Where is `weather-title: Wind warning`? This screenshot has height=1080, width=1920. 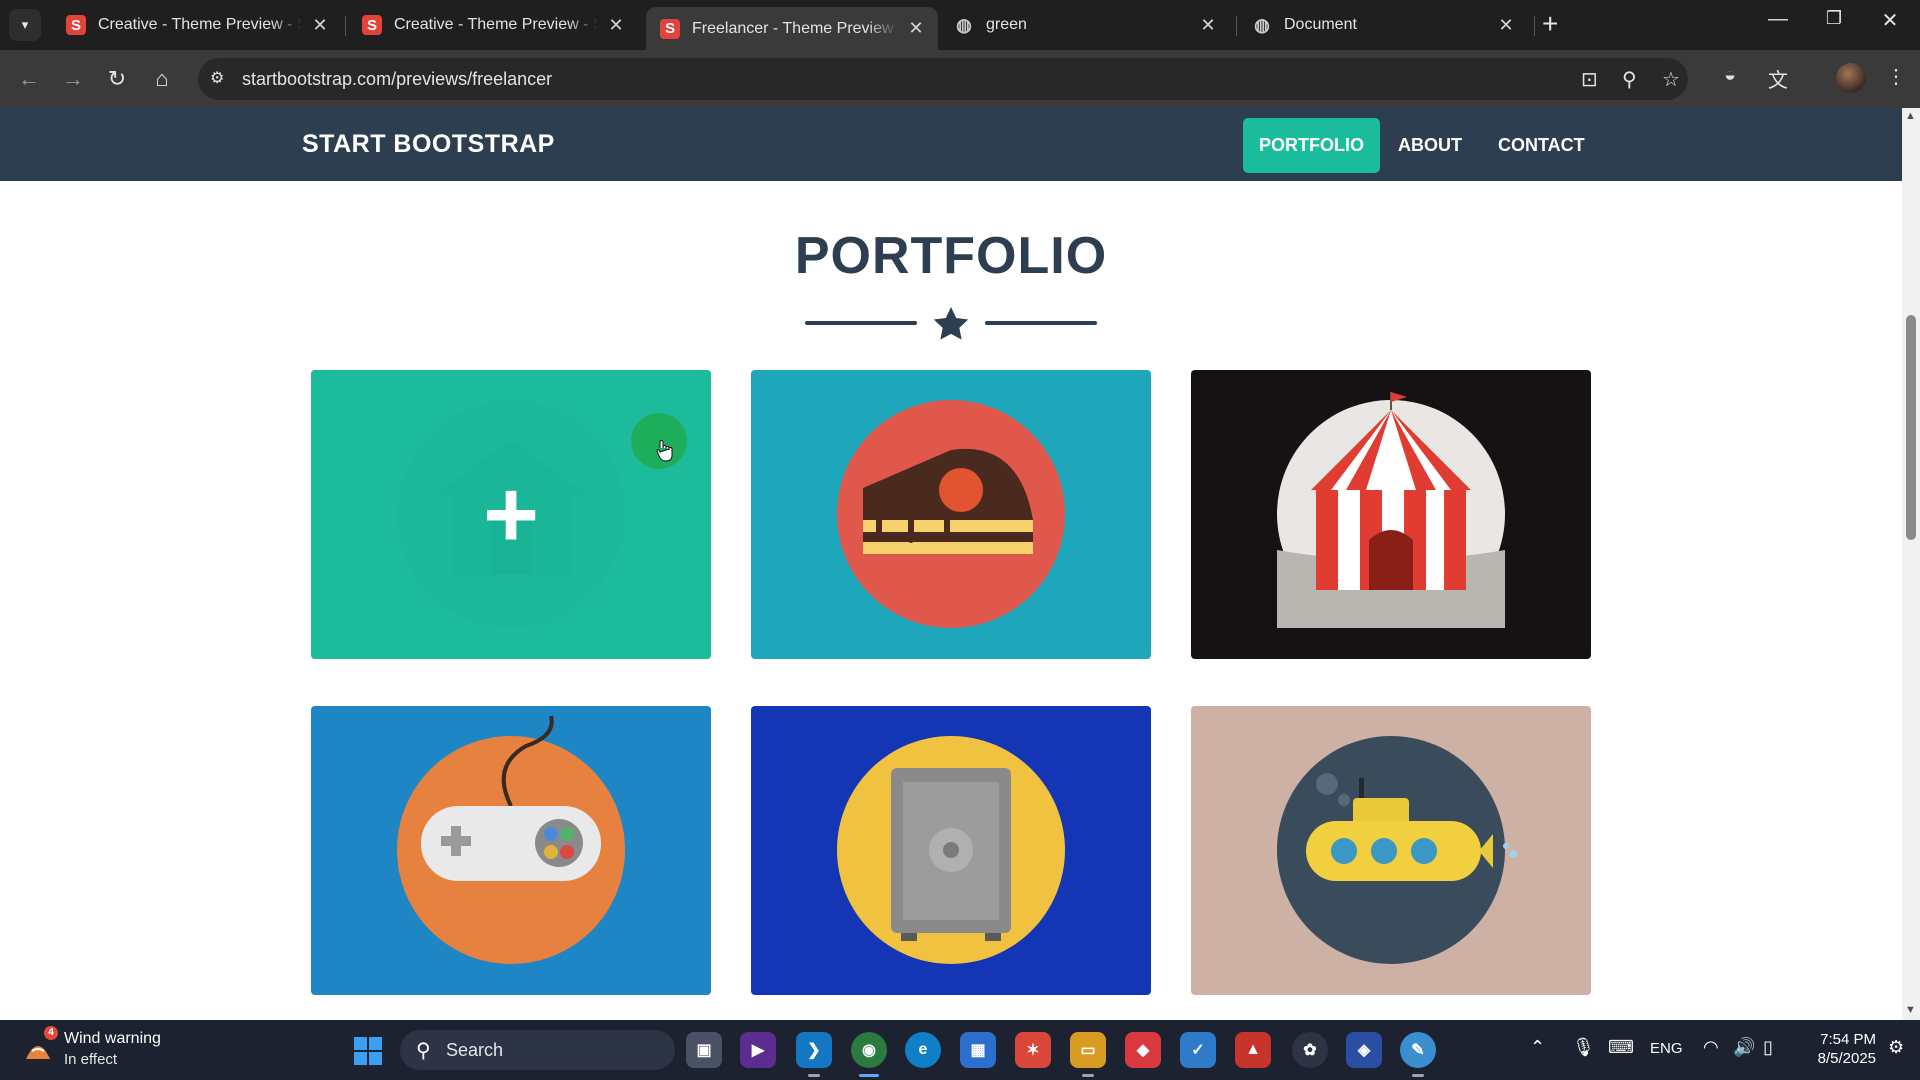 weather-title: Wind warning is located at coordinates (112, 1039).